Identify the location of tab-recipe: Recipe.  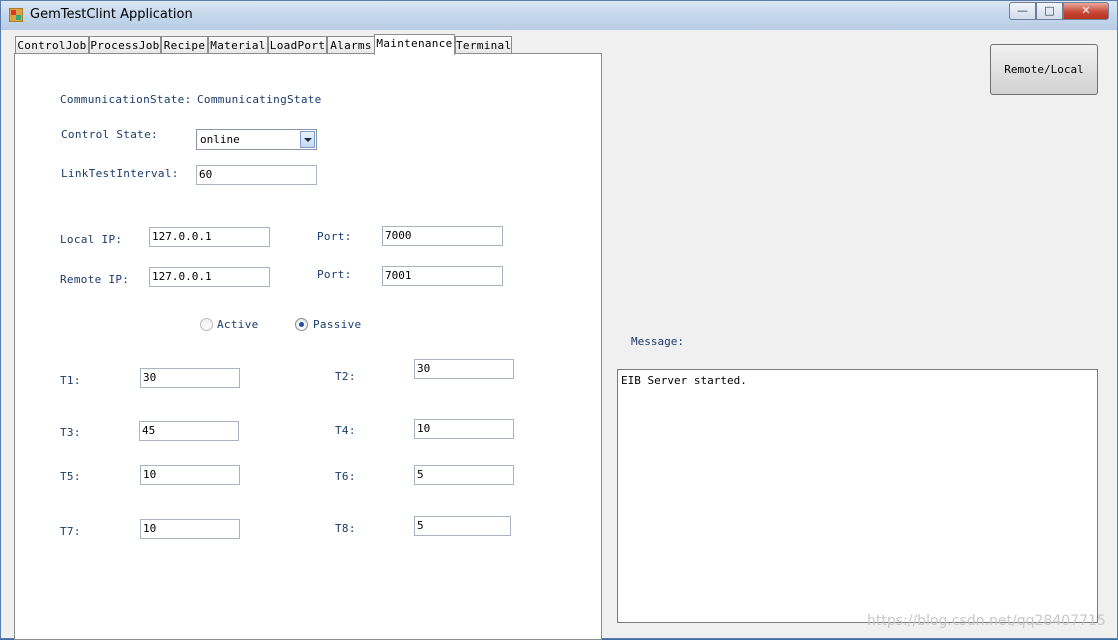
(184, 45).